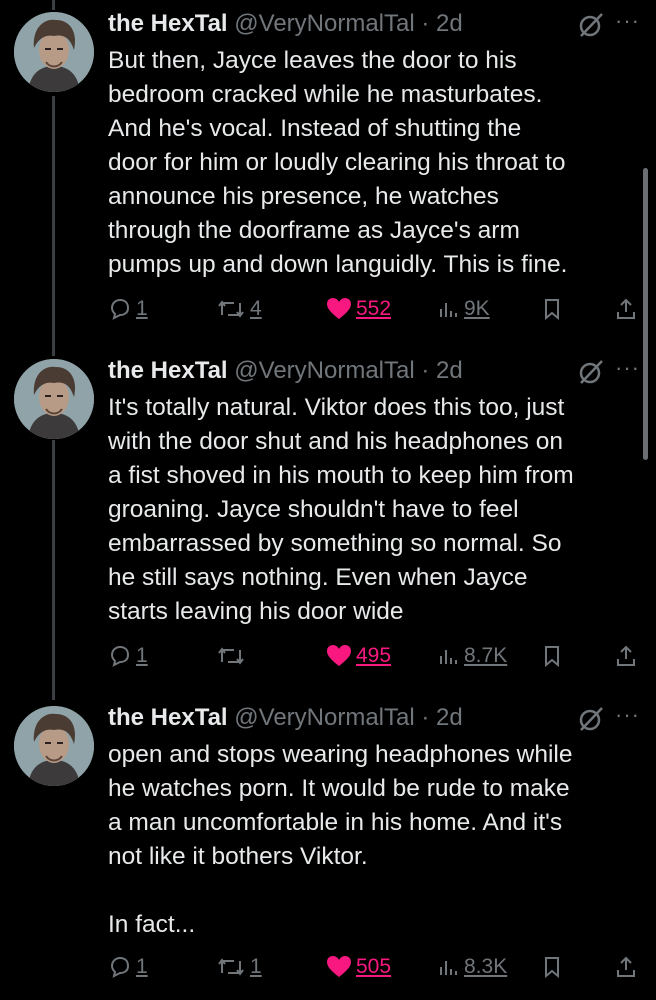  I want to click on views-button: 8.7K, so click(471, 656).